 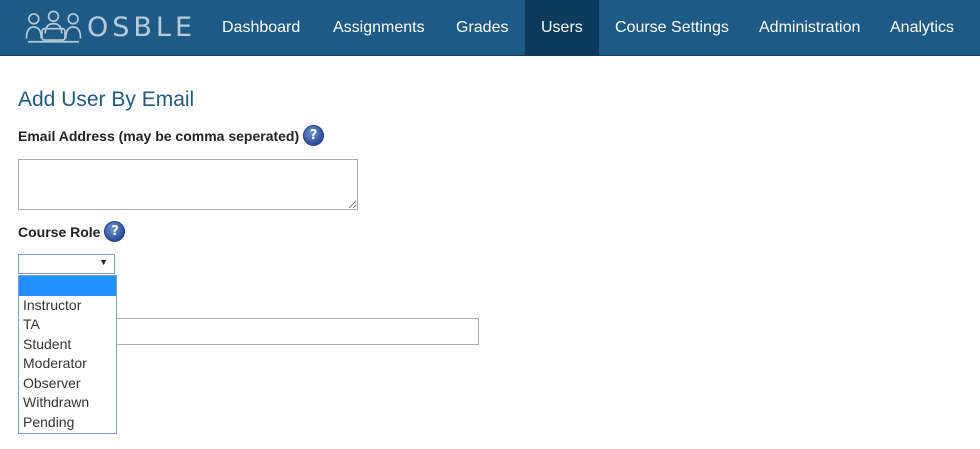 I want to click on page-title: Add User By Email, so click(x=106, y=99).